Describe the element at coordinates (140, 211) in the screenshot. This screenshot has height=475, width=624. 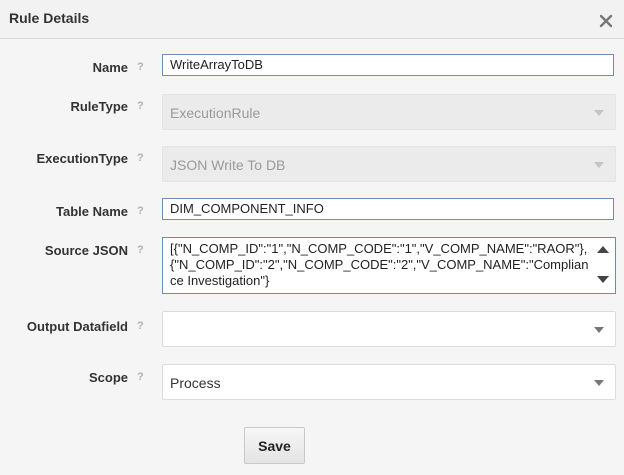
I see `table-name-help-icon: ?` at that location.